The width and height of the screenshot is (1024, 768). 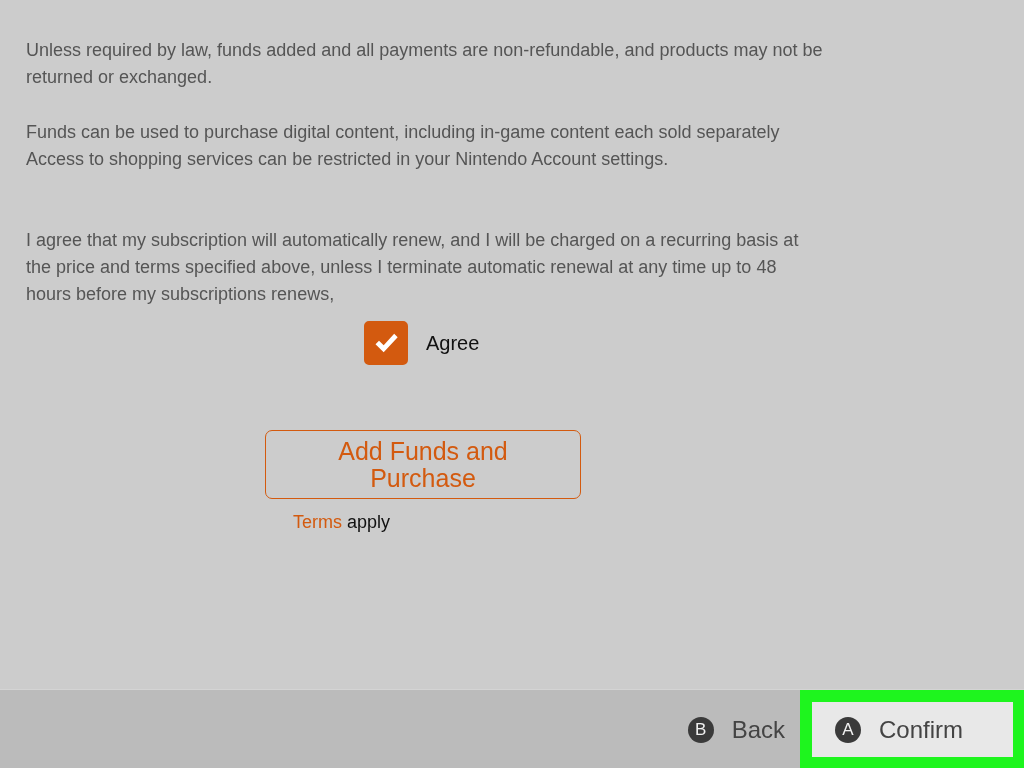 What do you see at coordinates (741, 730) in the screenshot?
I see `footer-button: B Back` at bounding box center [741, 730].